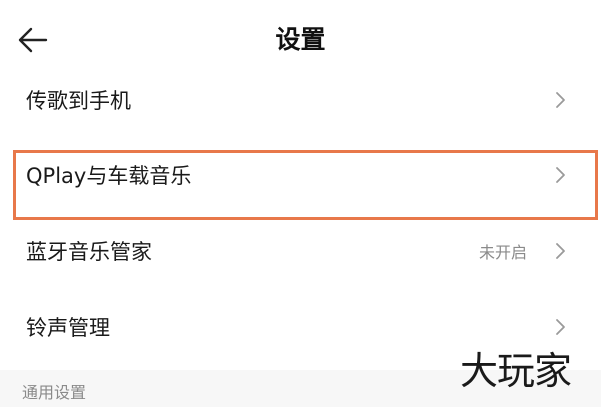 The height and width of the screenshot is (407, 601). I want to click on settings-item-label: 蓝牙音乐管家, so click(89, 252).